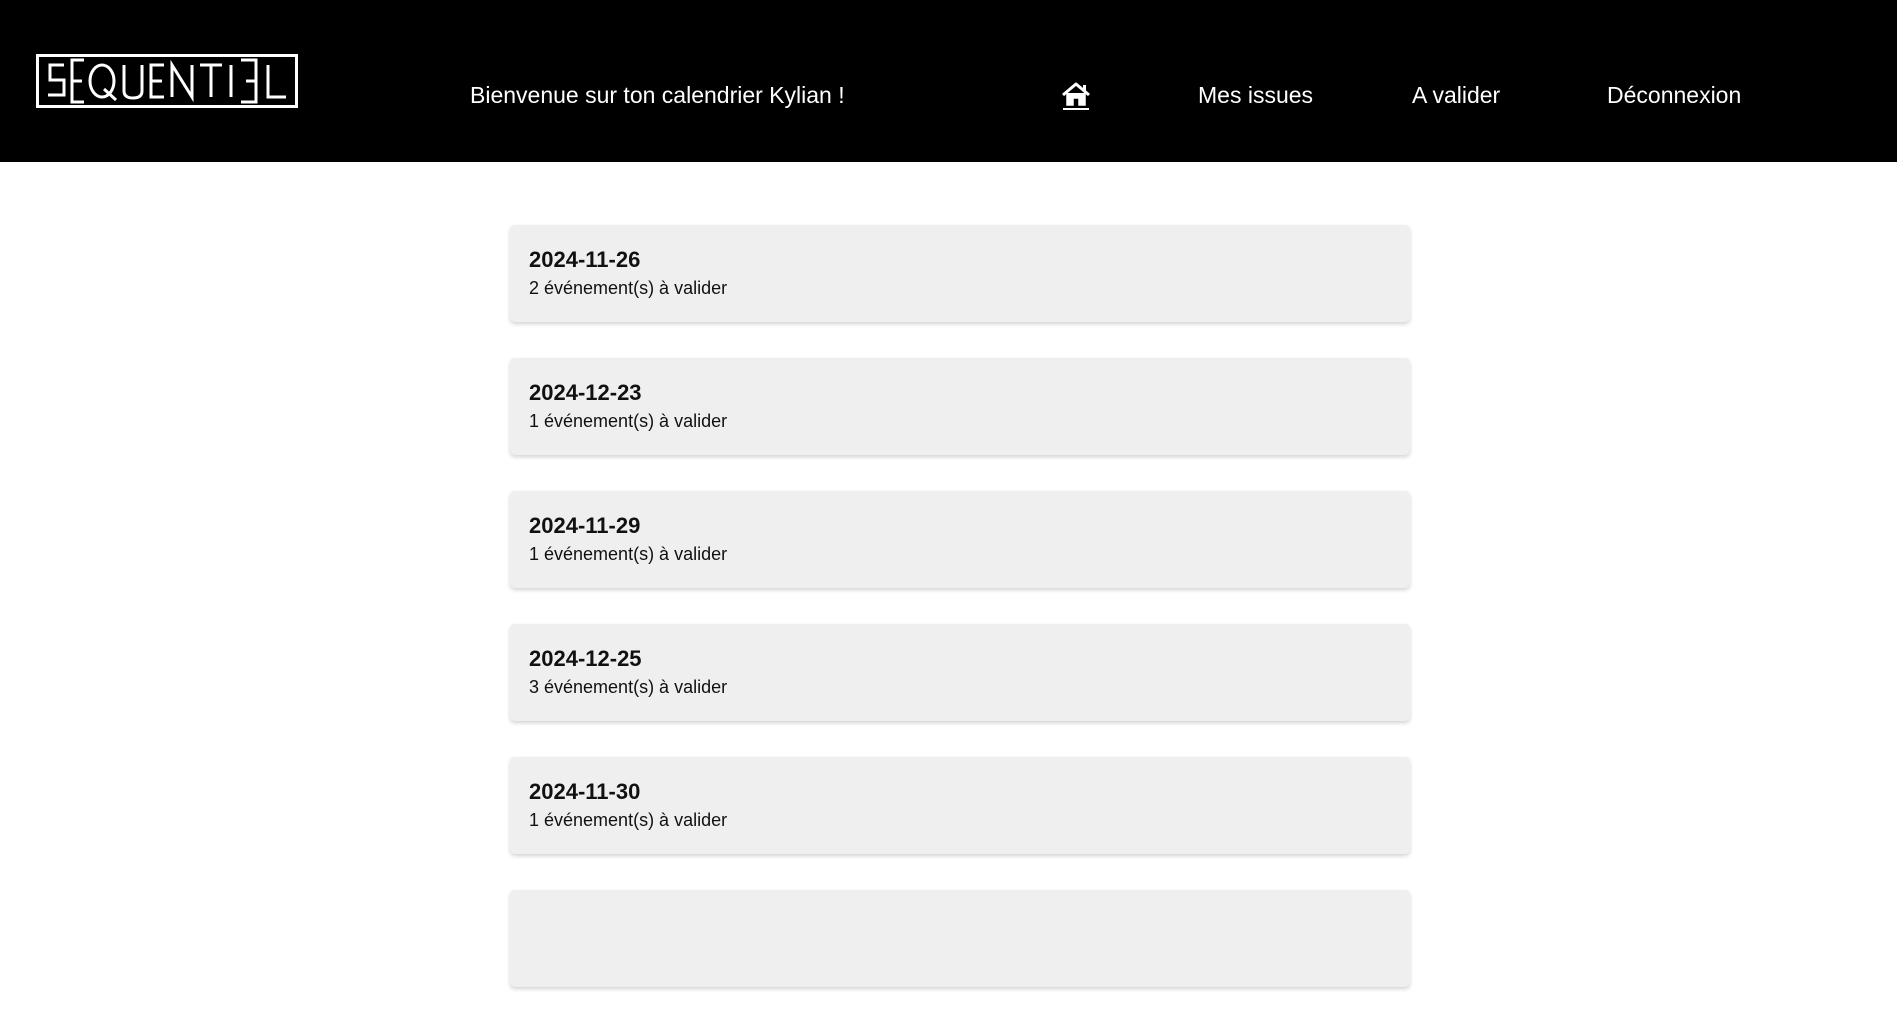 The height and width of the screenshot is (1023, 1897). Describe the element at coordinates (585, 791) in the screenshot. I see `day-date: 2024-11-30` at that location.